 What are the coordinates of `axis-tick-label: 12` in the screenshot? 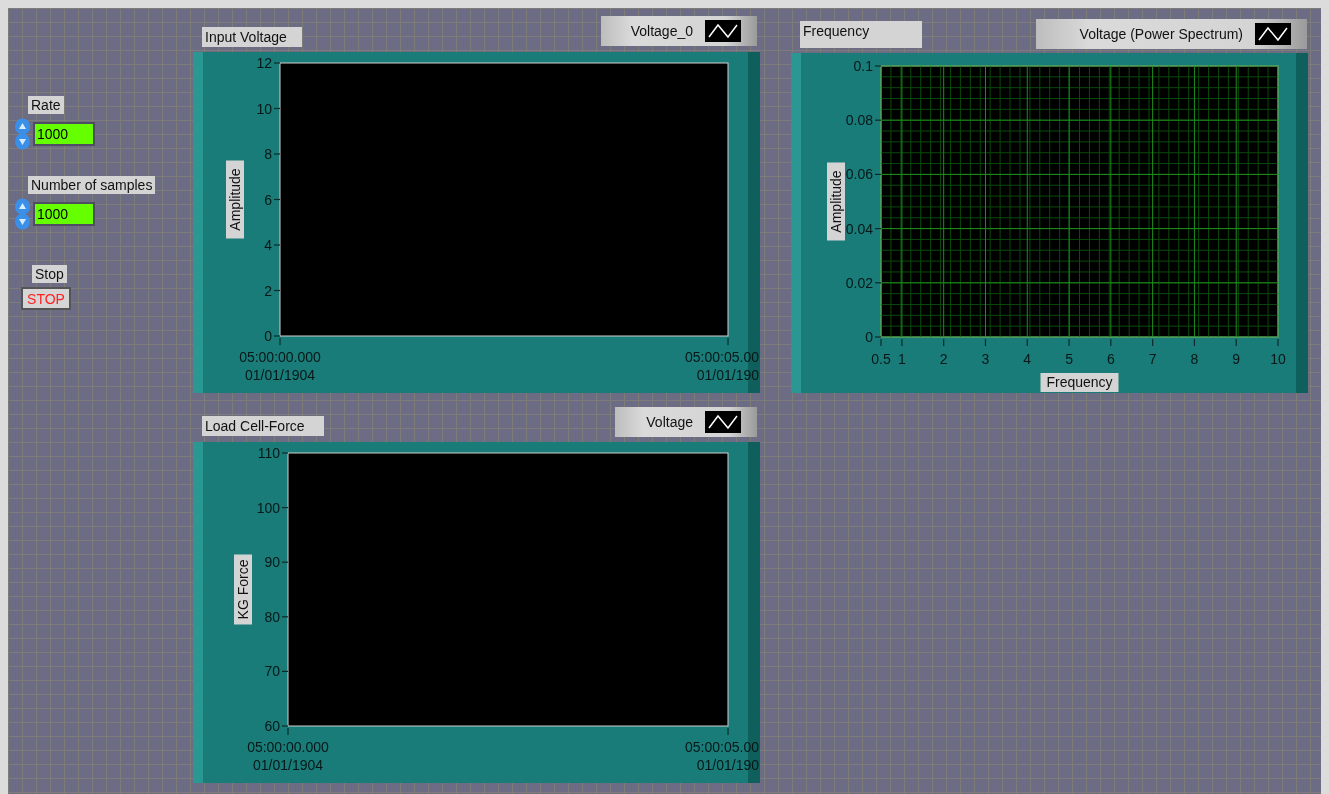 It's located at (264, 63).